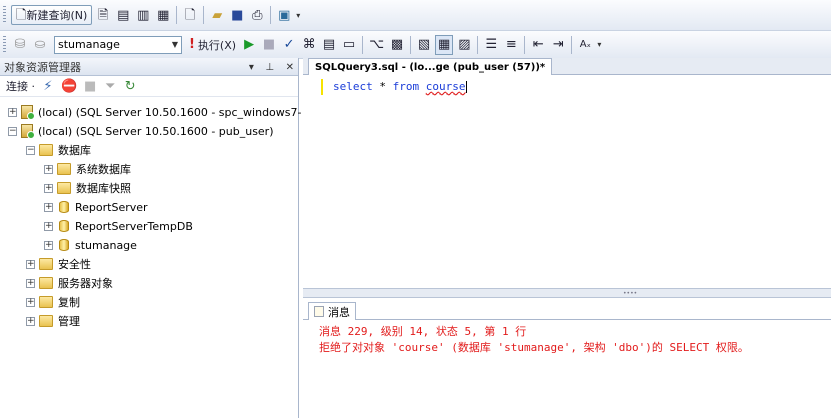  I want to click on comment-out-button: ☰, so click(491, 45).